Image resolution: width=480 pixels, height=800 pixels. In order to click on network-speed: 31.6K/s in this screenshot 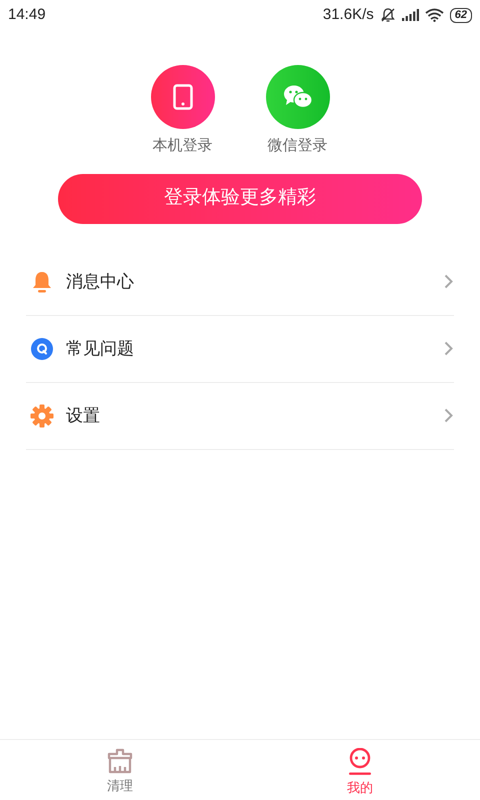, I will do `click(348, 14)`.